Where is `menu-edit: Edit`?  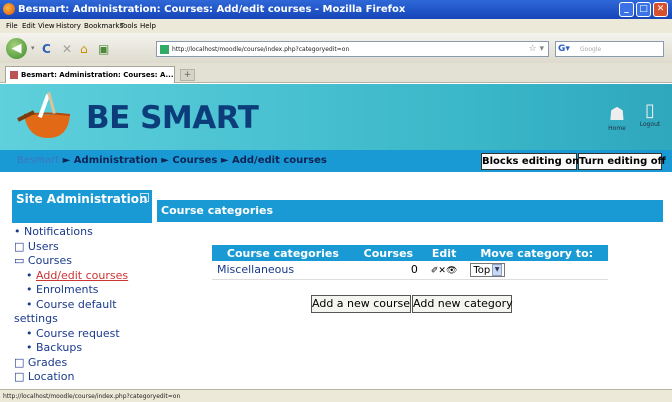
menu-edit: Edit is located at coordinates (29, 26).